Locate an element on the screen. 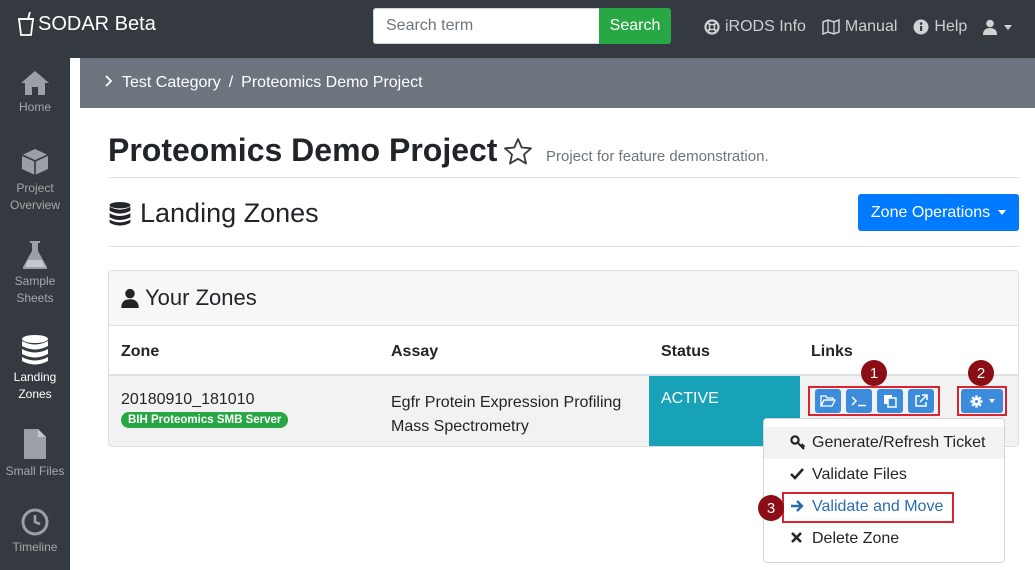 The width and height of the screenshot is (1035, 570). menu-item-label: Generate/Refresh Ticket is located at coordinates (899, 442).